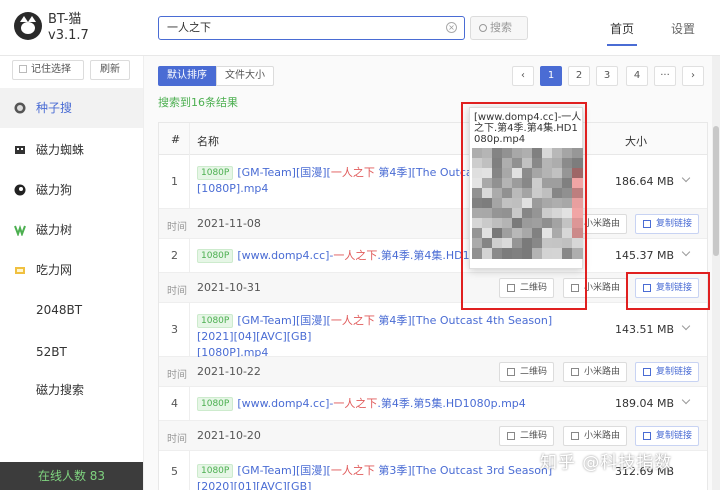 The width and height of the screenshot is (720, 490). Describe the element at coordinates (60, 150) in the screenshot. I see `sidebar-item-label: 磁力蜘蛛` at that location.